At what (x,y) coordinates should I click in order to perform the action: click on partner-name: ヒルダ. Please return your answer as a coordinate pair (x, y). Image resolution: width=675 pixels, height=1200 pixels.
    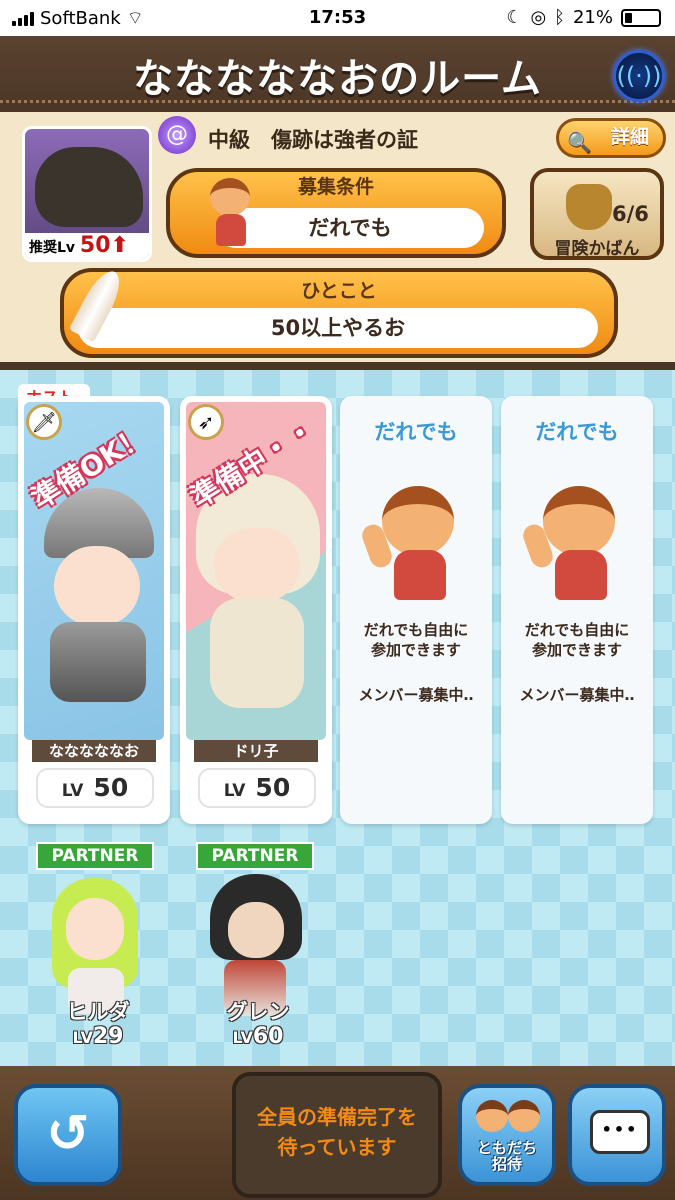
    Looking at the image, I should click on (98, 1012).